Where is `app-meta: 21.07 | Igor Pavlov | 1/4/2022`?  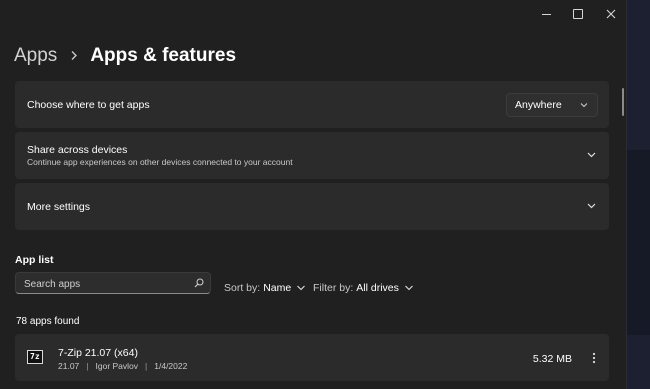 app-meta: 21.07 | Igor Pavlov | 1/4/2022 is located at coordinates (122, 366).